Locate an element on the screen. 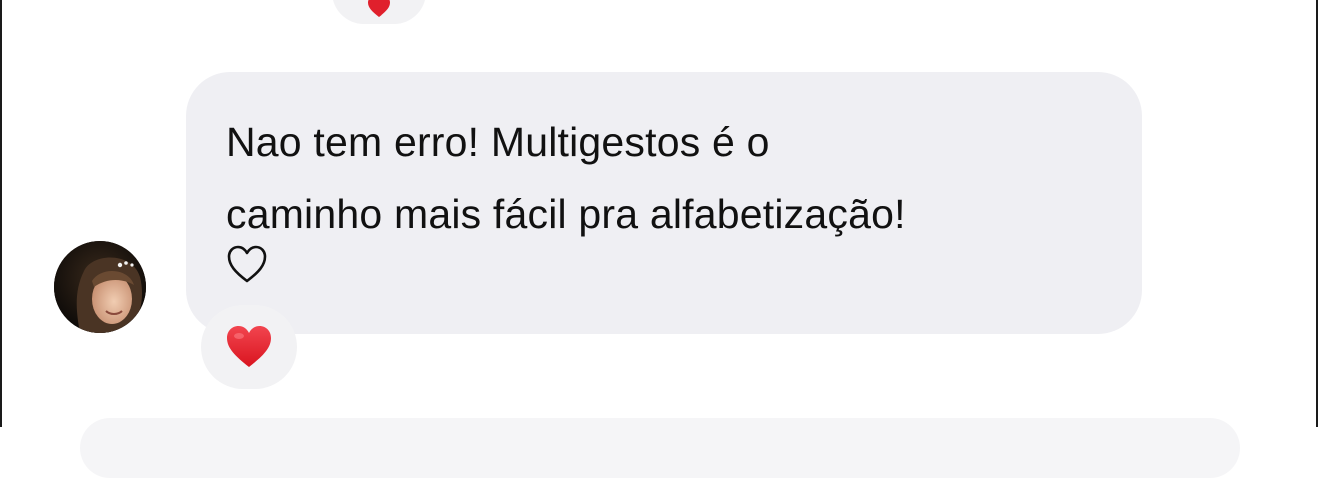 The image size is (1320, 478). previous-message-reaction is located at coordinates (379, 12).